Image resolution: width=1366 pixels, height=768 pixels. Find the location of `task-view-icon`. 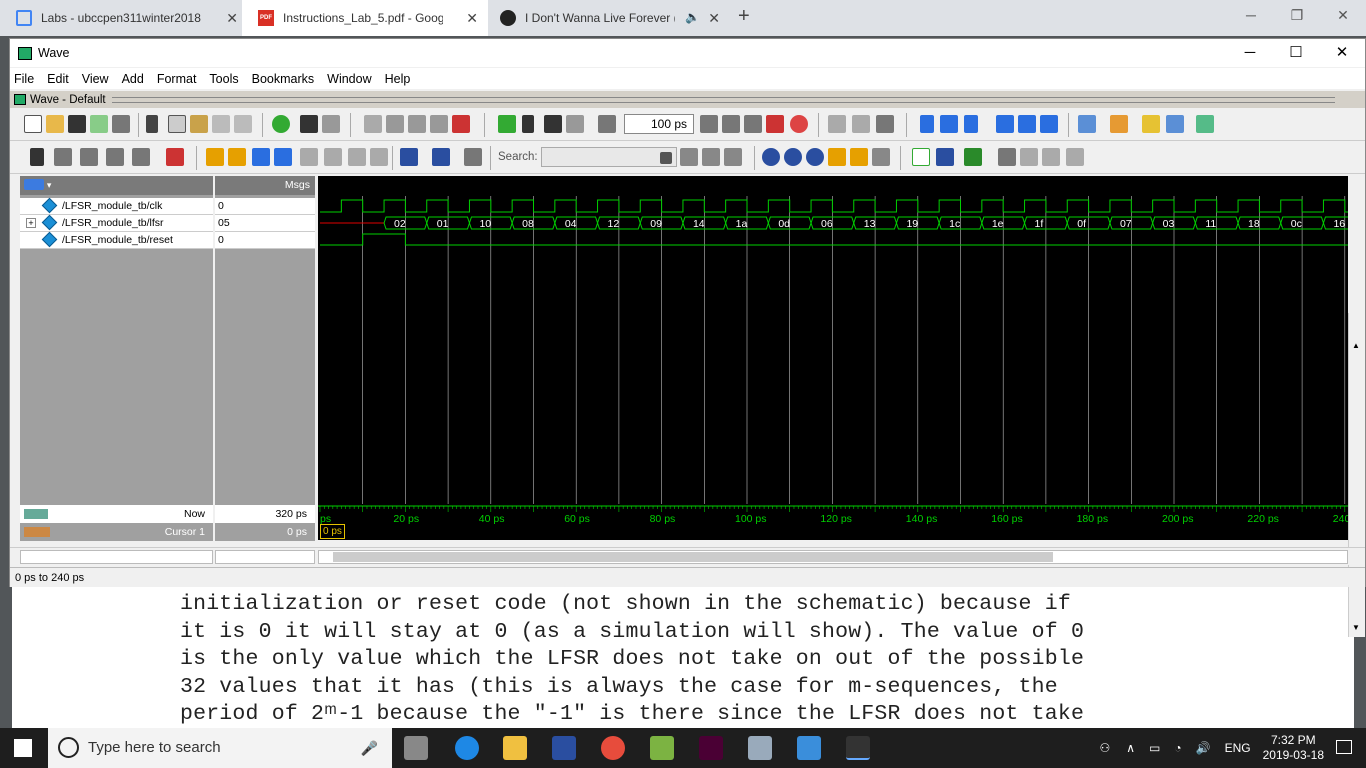

task-view-icon is located at coordinates (416, 748).